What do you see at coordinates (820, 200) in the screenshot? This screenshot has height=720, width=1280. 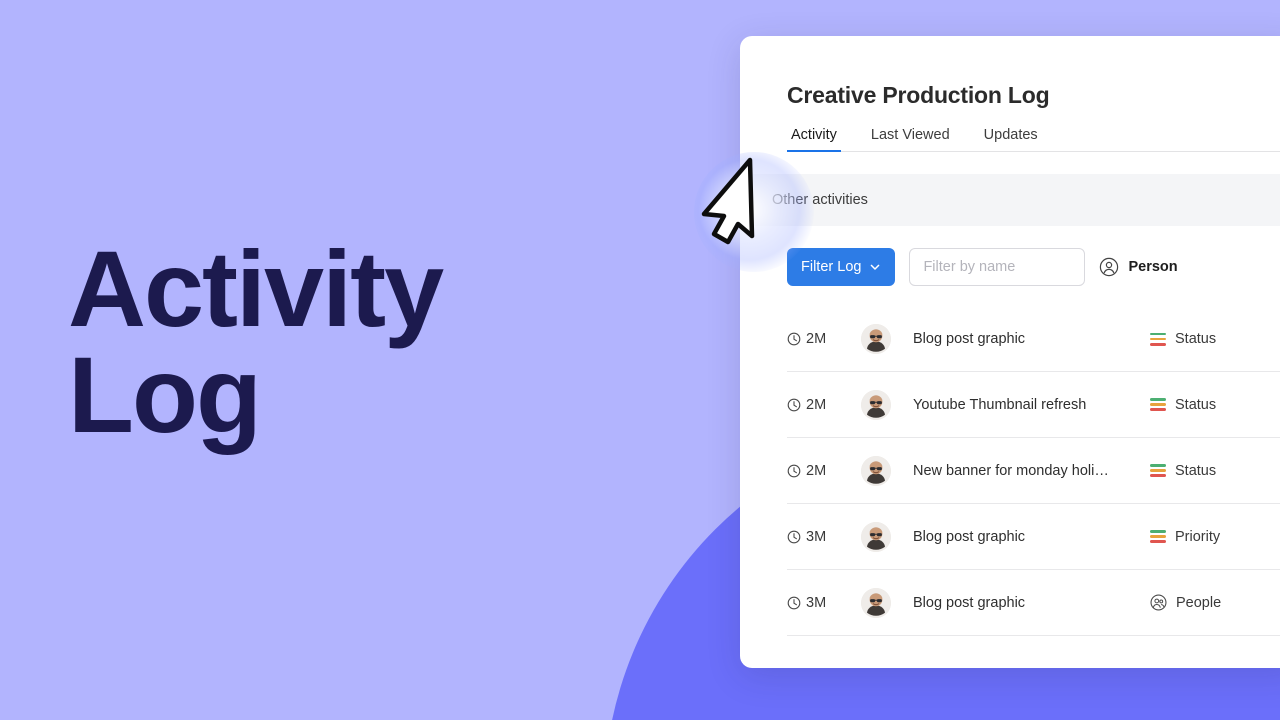 I see `section-band-label: Other activities` at bounding box center [820, 200].